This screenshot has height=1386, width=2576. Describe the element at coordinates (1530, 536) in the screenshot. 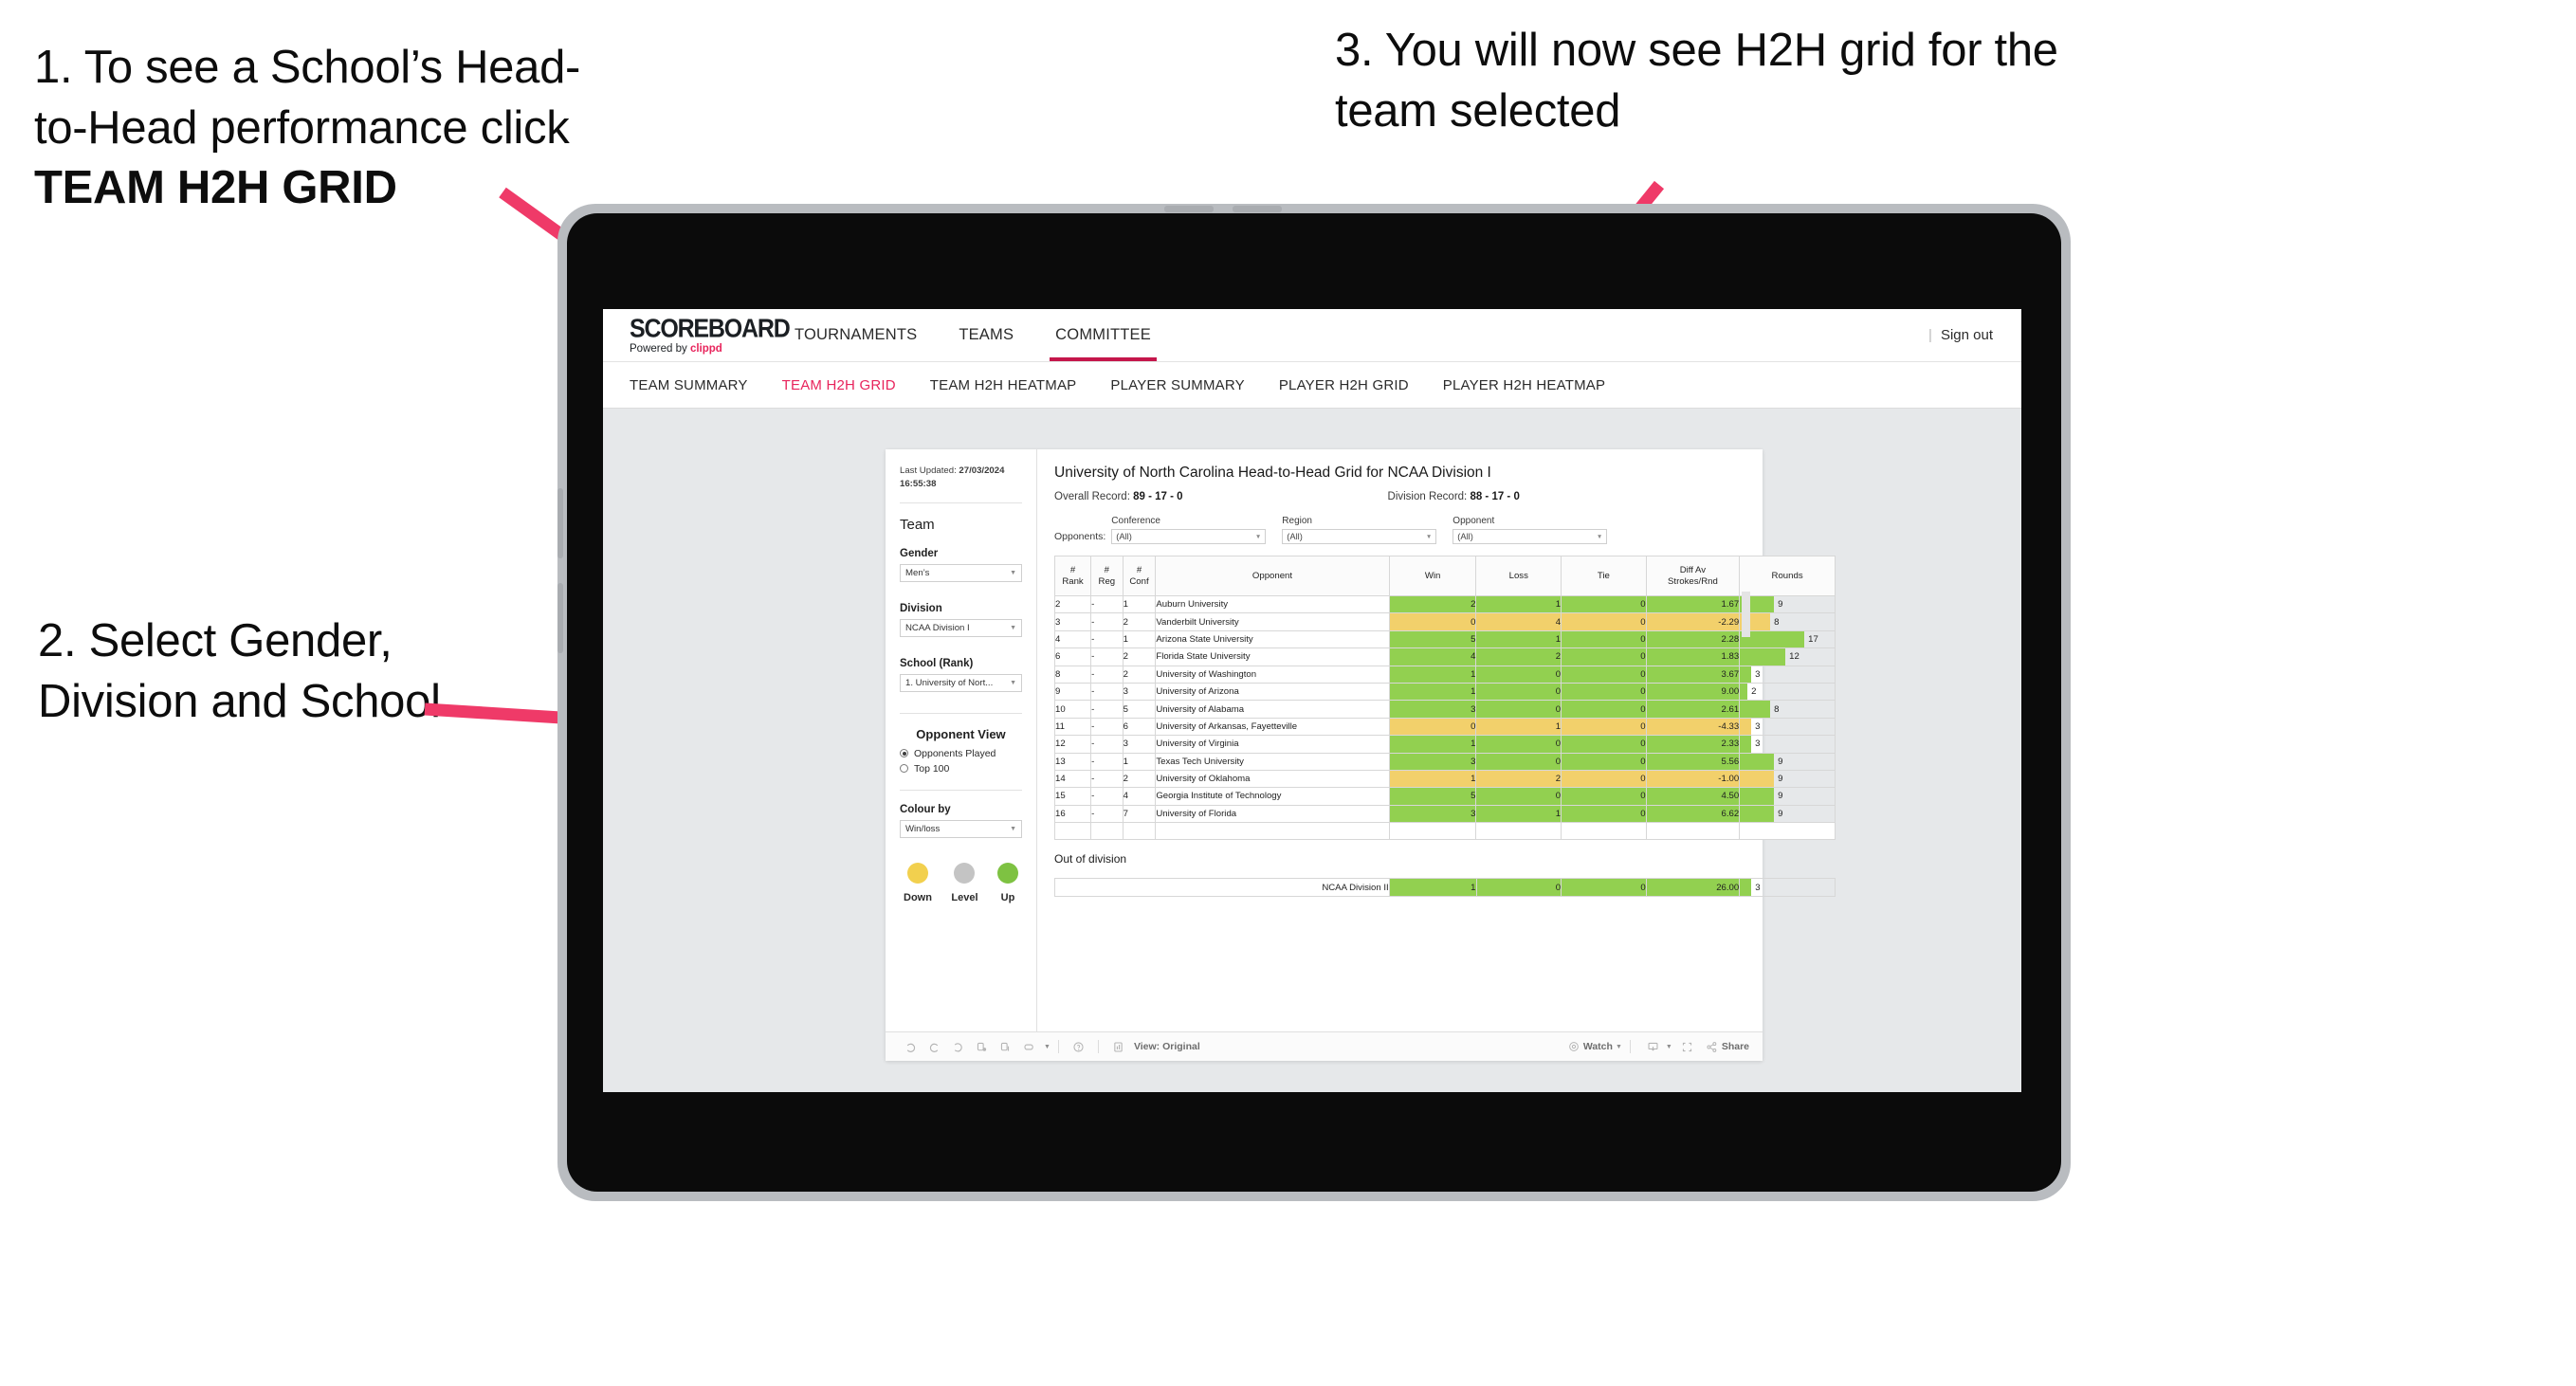

I see `opponent-select: (All) ▼` at that location.